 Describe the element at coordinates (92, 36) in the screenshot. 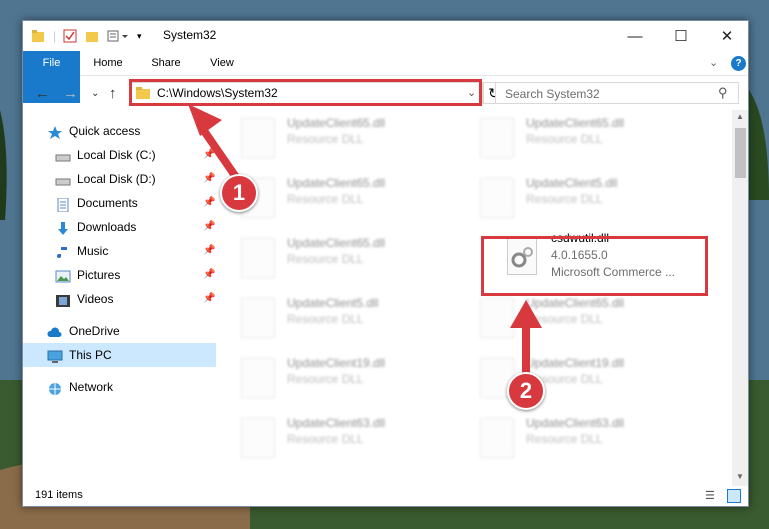

I see `new-folder-icon` at that location.